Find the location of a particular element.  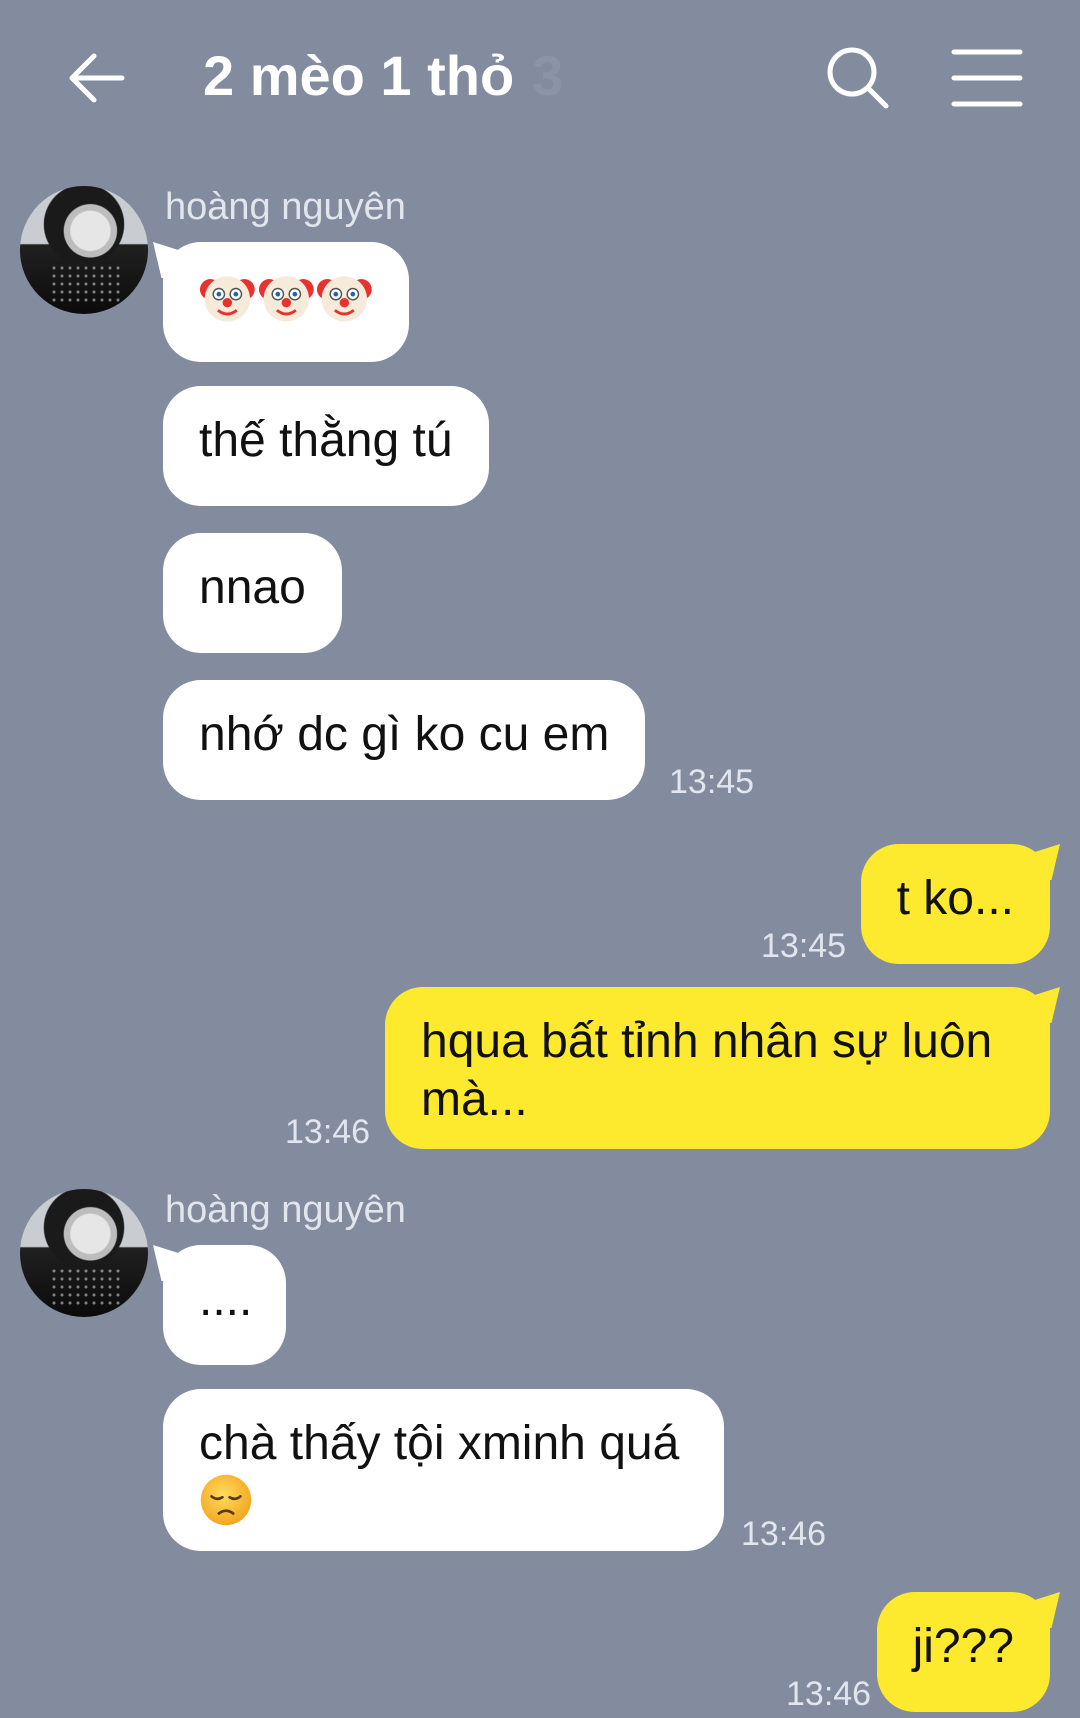

message-bubble-incoming: thế thằng tú is located at coordinates (326, 446).